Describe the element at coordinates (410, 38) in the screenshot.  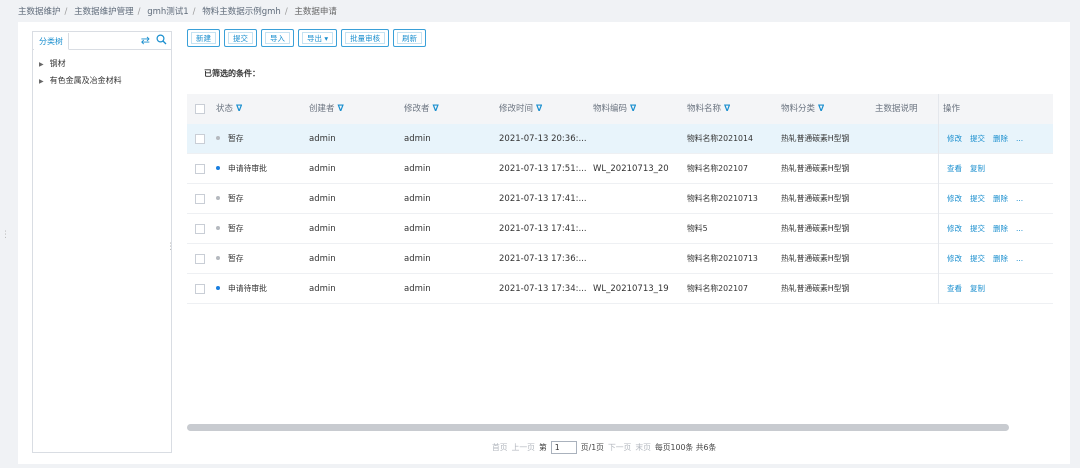
I see `refresh-button: 刷新` at that location.